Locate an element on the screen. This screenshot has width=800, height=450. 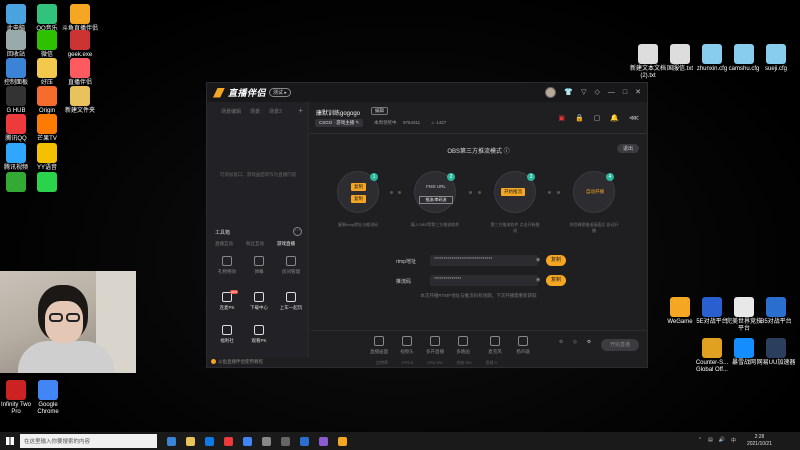
download-icon is located at coordinates (259, 297).